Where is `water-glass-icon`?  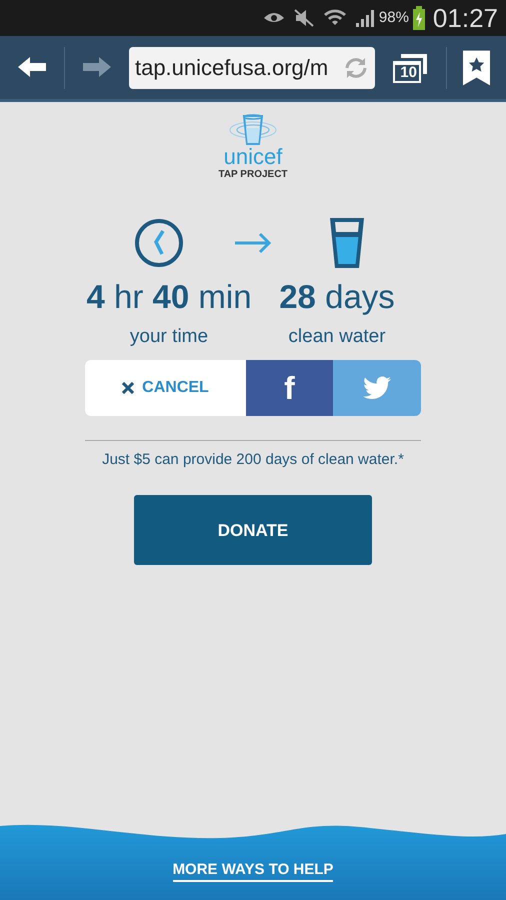
water-glass-icon is located at coordinates (347, 243).